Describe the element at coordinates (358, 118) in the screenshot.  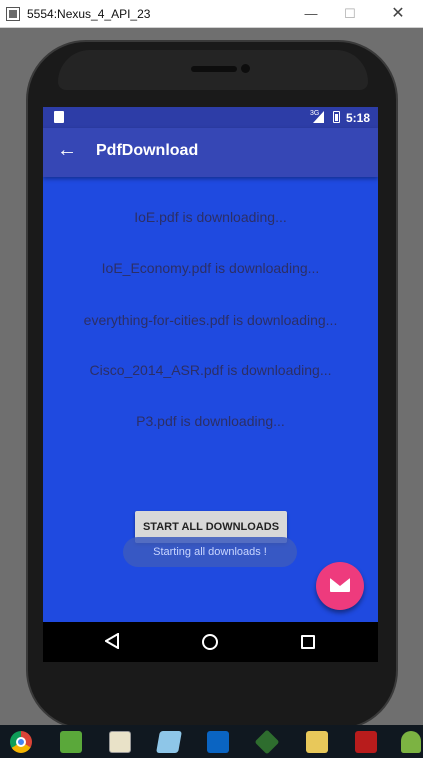
I see `status-clock: 5:18` at that location.